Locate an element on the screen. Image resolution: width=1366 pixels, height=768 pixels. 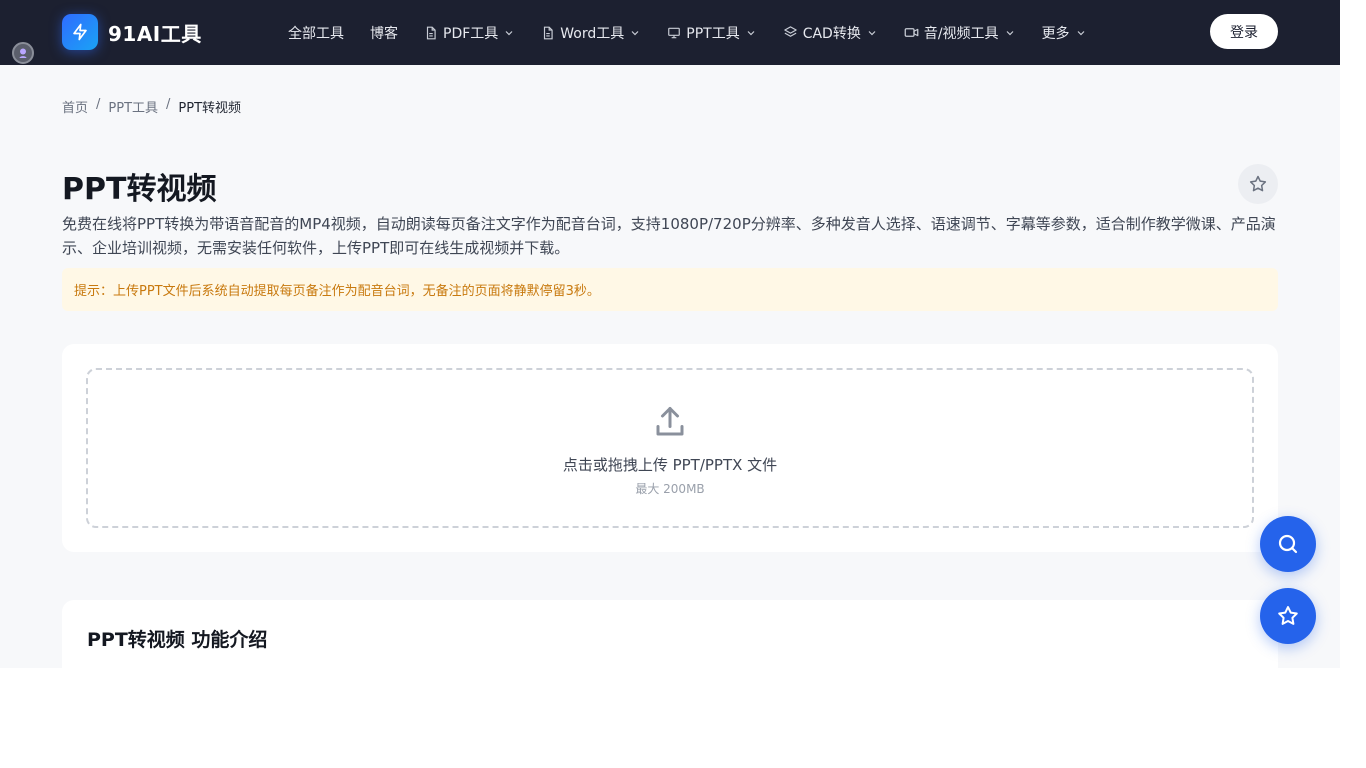
nav-label: PDF工具 is located at coordinates (471, 33).